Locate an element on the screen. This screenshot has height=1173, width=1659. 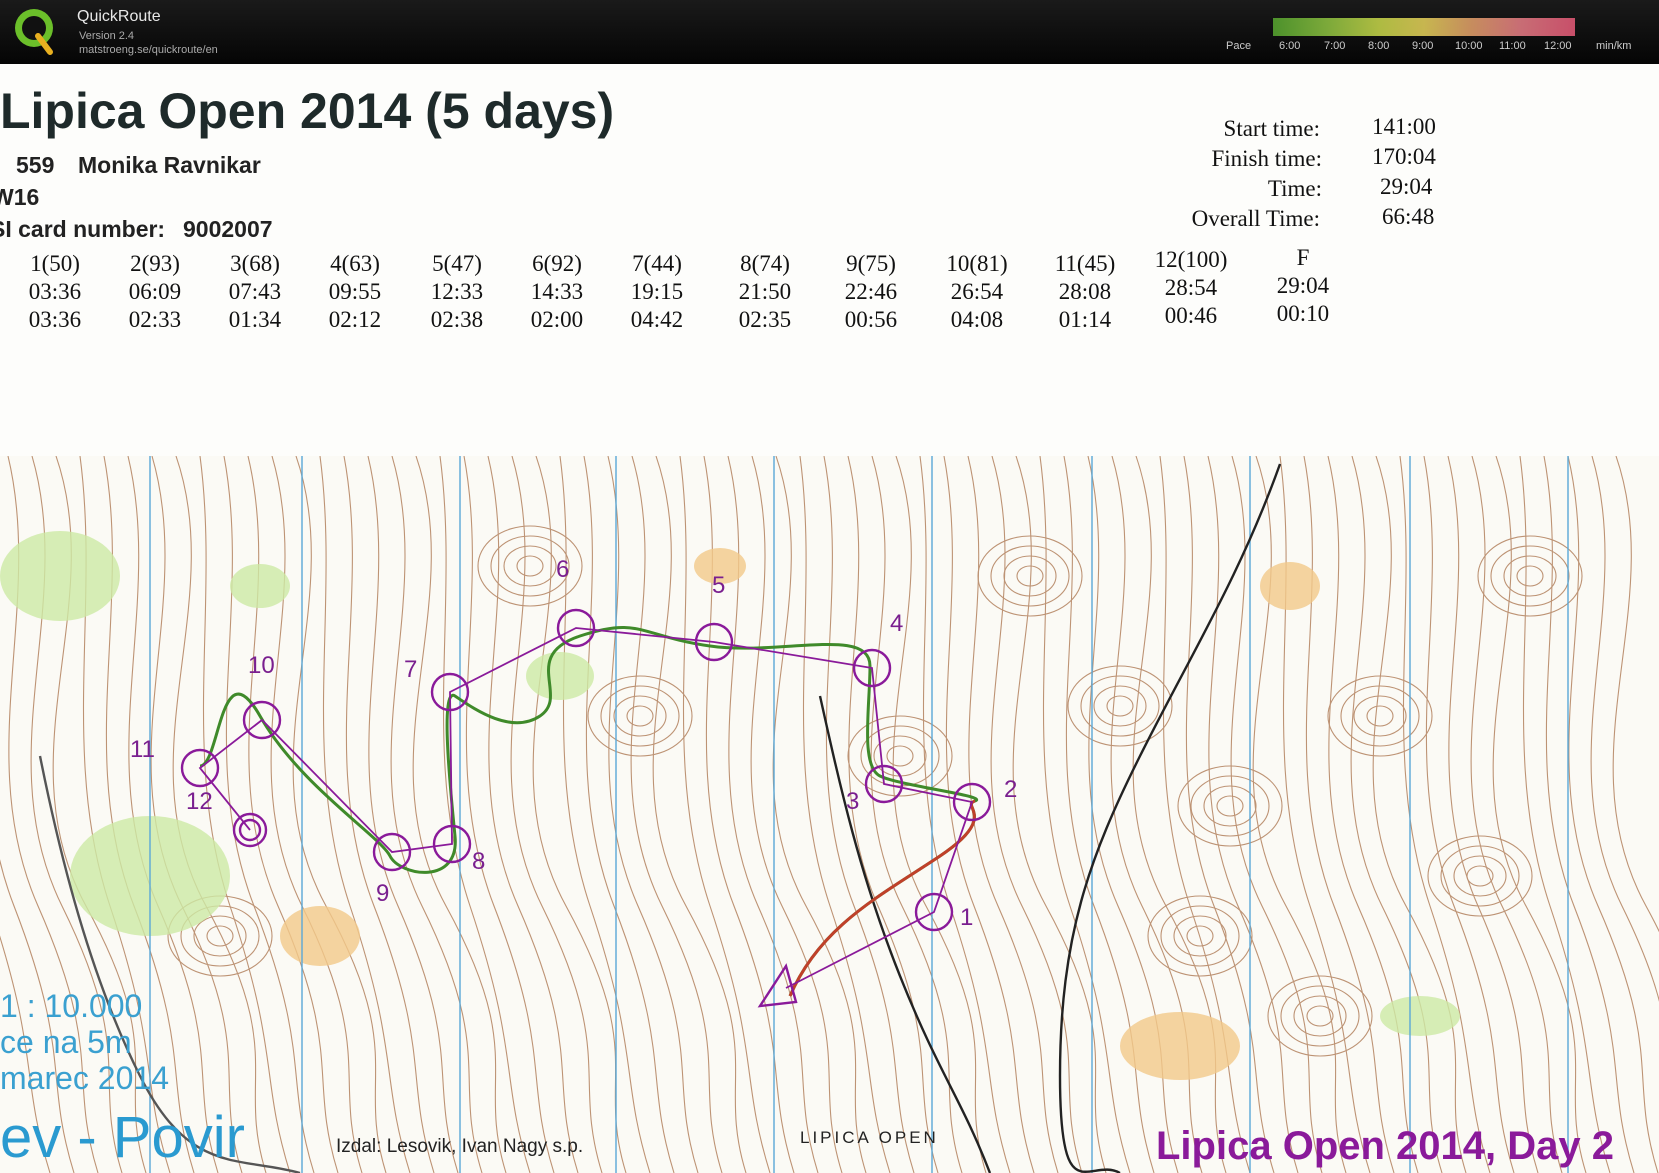
pace-unit: min/km is located at coordinates (1614, 46).